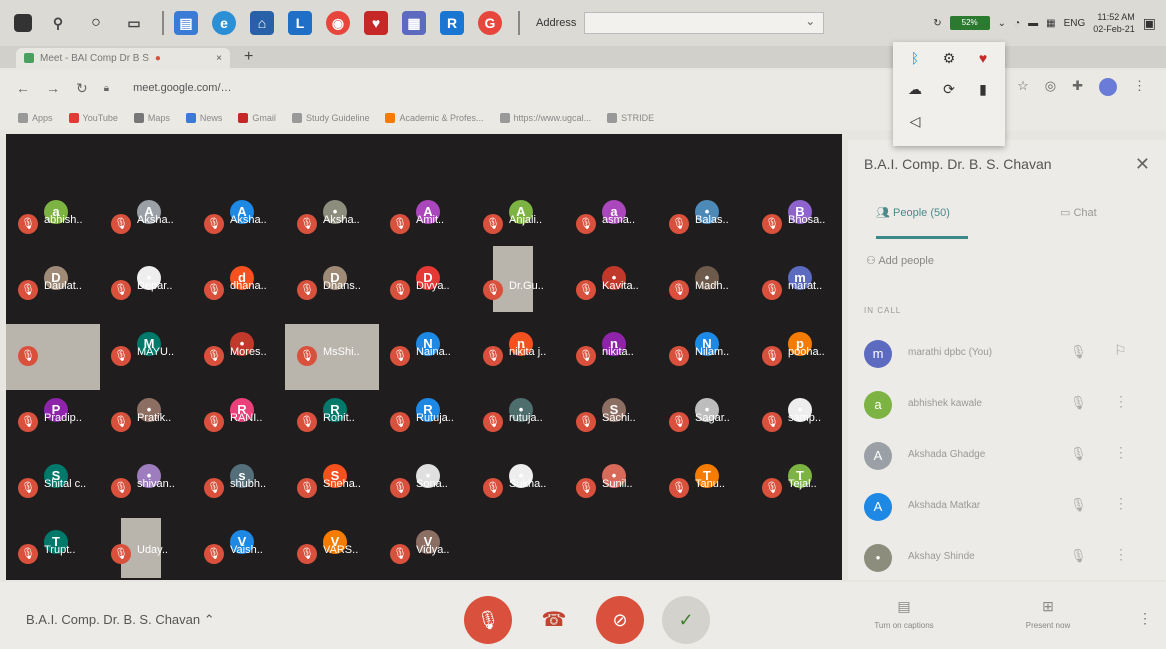  Describe the element at coordinates (55, 226) in the screenshot. I see `participant-tile: a 🎙︎ abhish..` at that location.